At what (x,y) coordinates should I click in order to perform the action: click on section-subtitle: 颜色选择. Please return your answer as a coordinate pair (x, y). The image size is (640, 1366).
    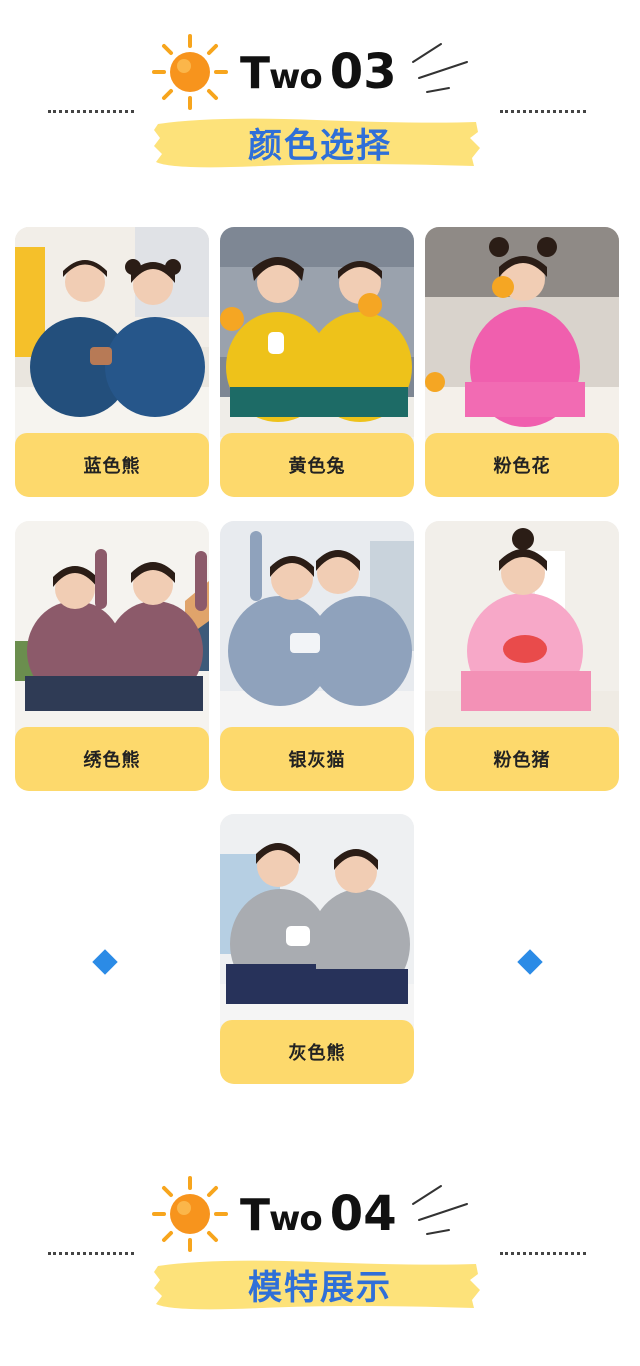
    Looking at the image, I should click on (320, 146).